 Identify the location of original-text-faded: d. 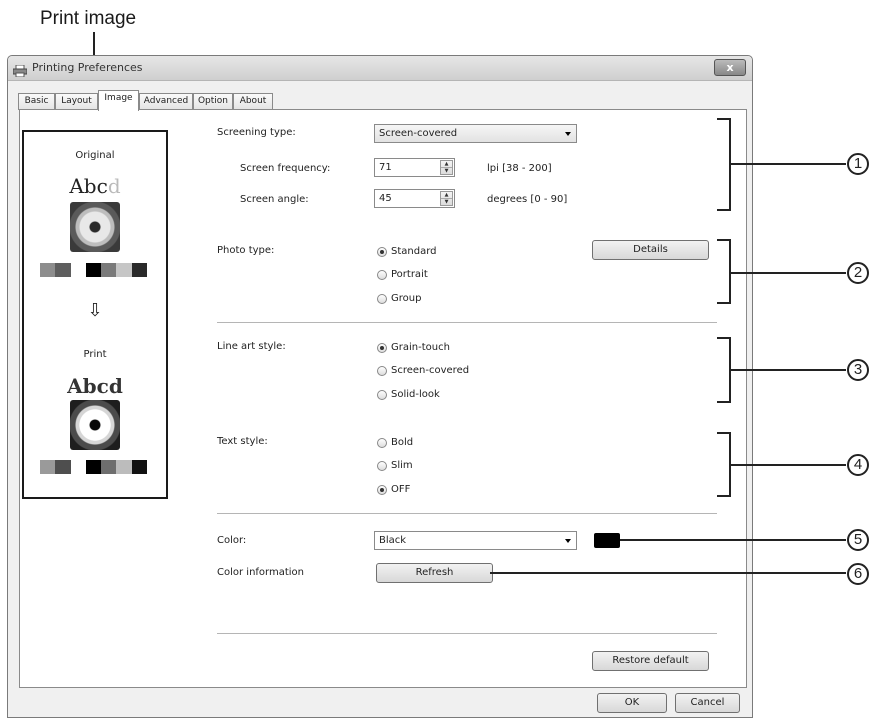
(114, 186).